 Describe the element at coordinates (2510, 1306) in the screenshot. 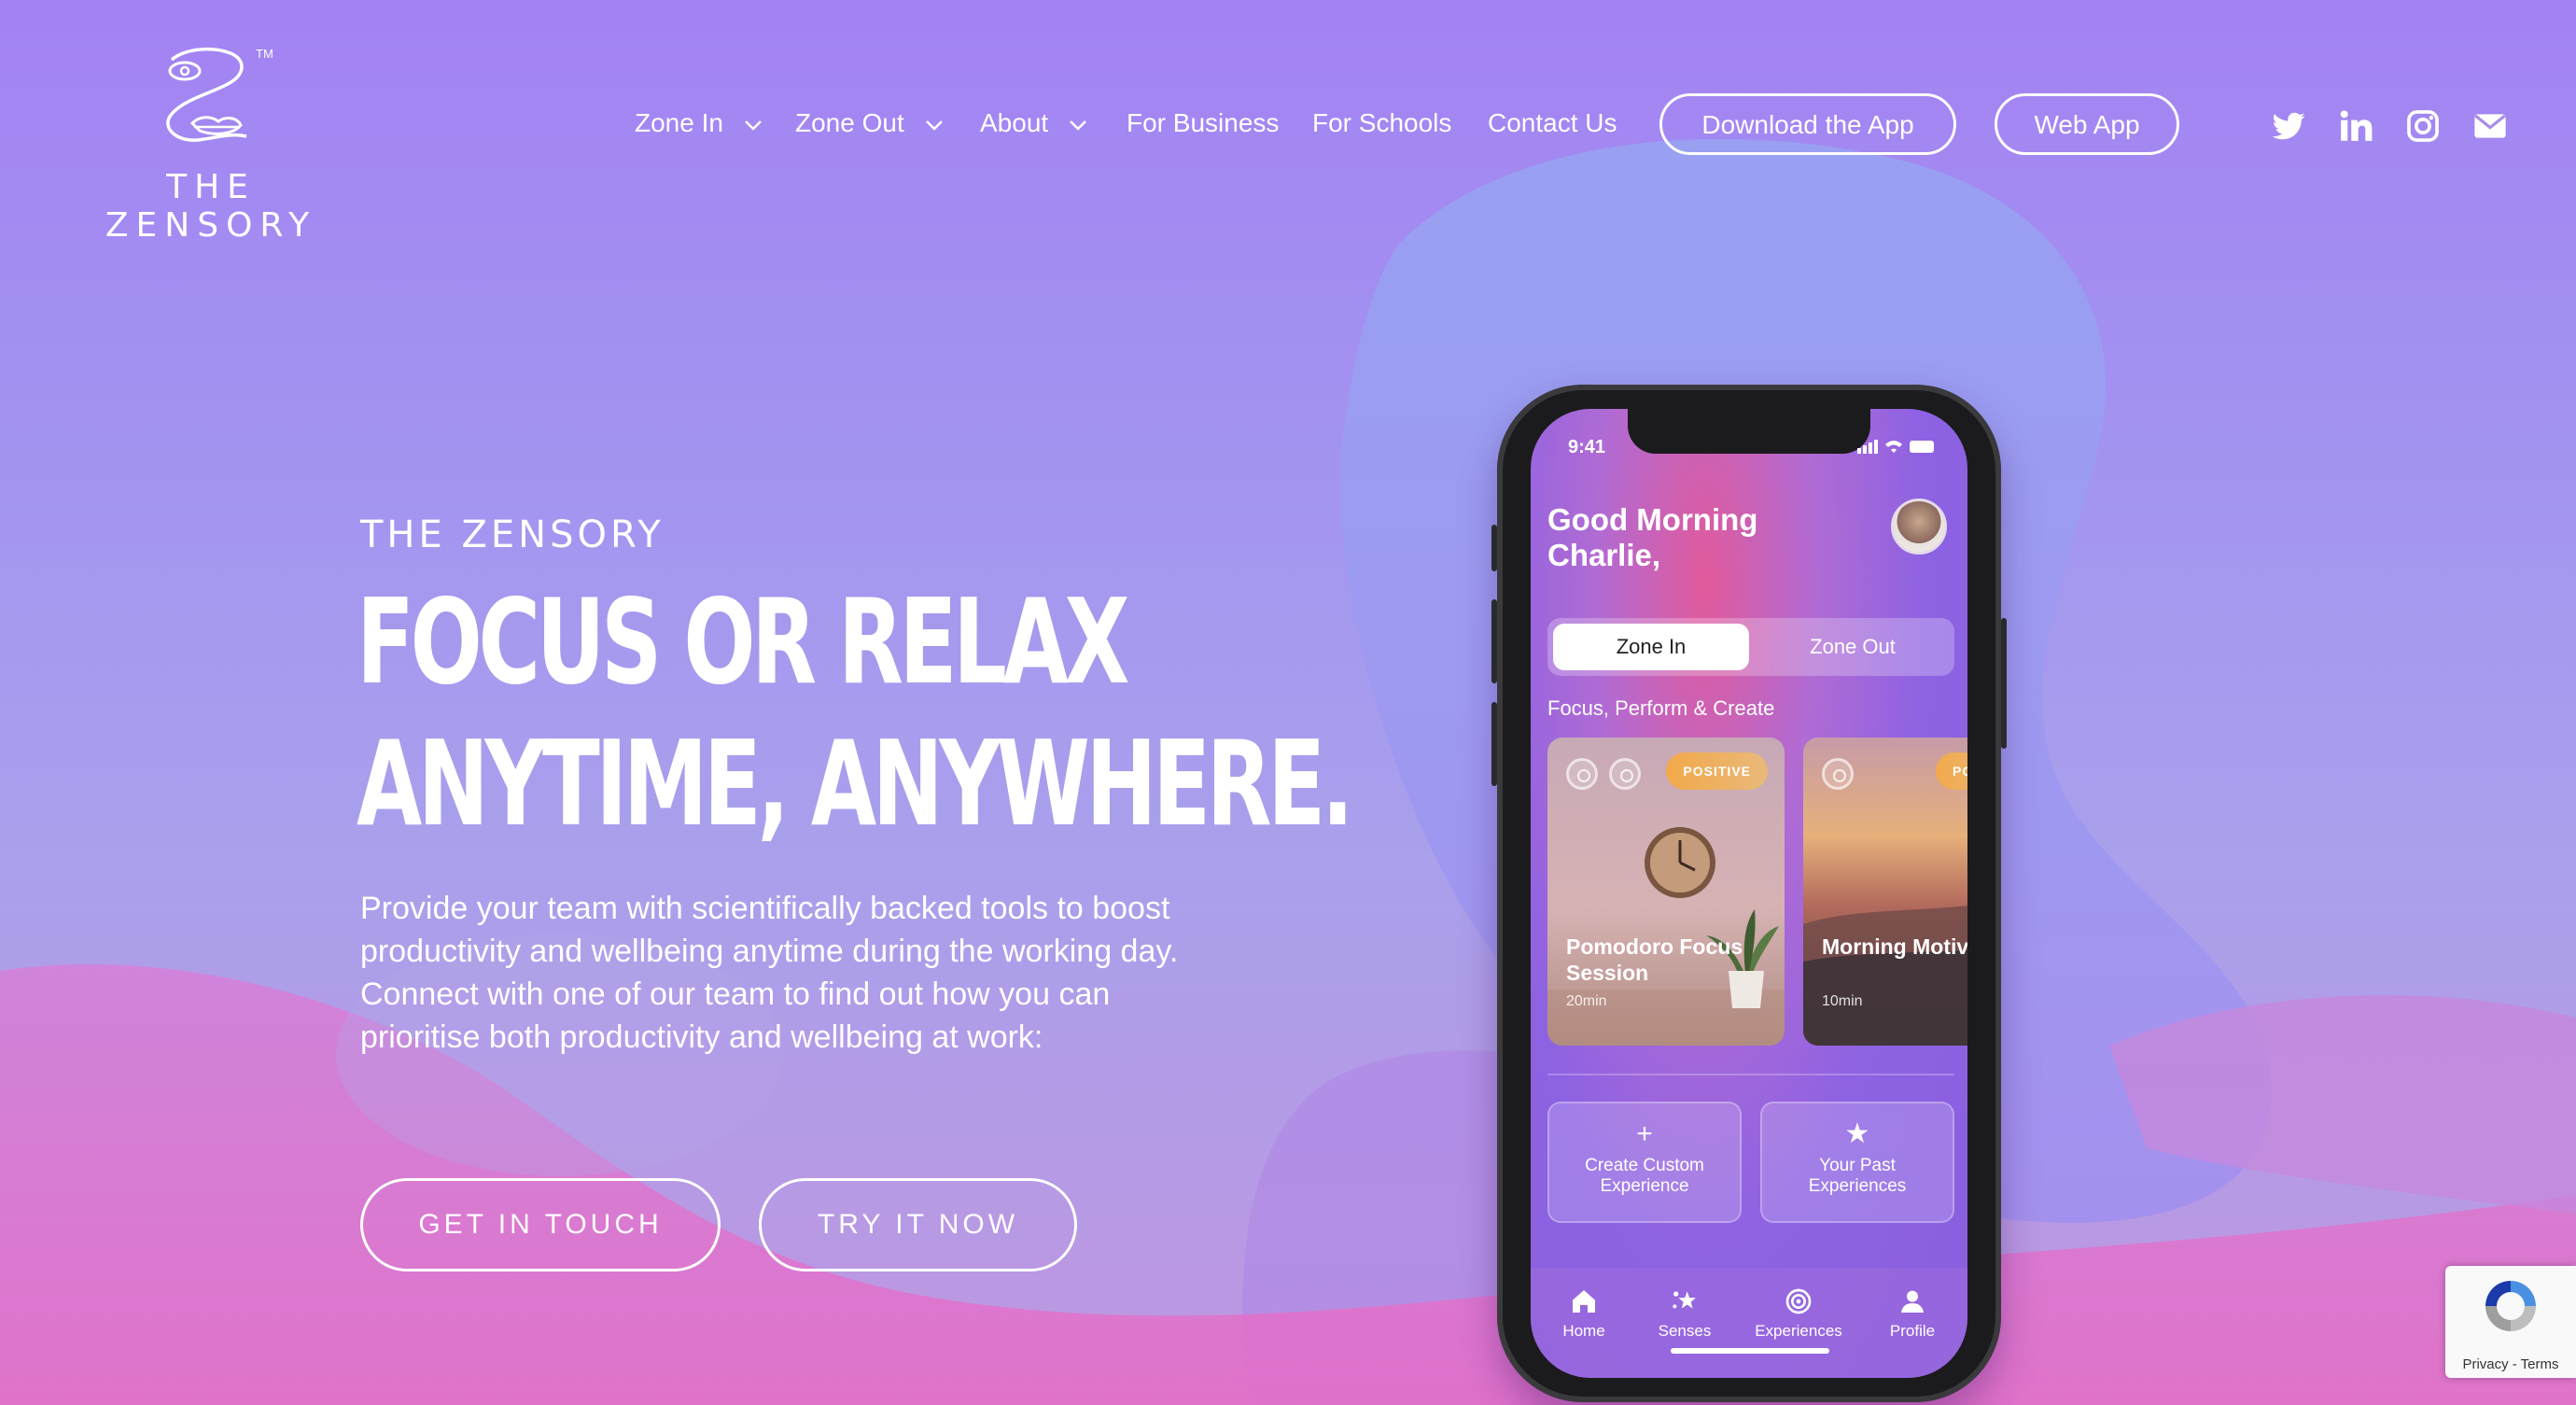

I see `recaptcha-icon` at that location.